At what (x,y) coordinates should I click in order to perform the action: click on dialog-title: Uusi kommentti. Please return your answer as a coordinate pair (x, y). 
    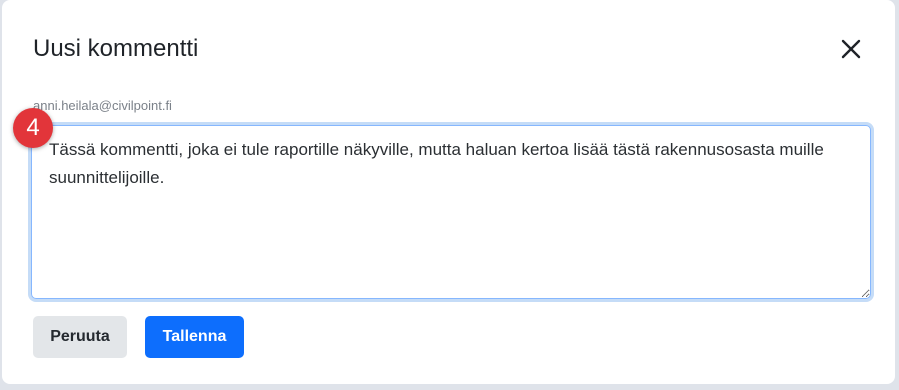
    Looking at the image, I should click on (116, 48).